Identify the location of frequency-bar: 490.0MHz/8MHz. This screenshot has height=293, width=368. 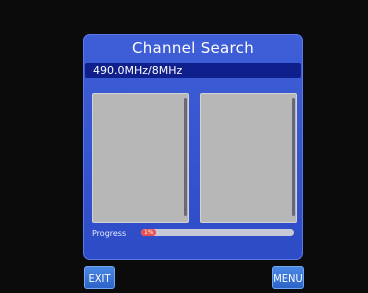
(193, 70).